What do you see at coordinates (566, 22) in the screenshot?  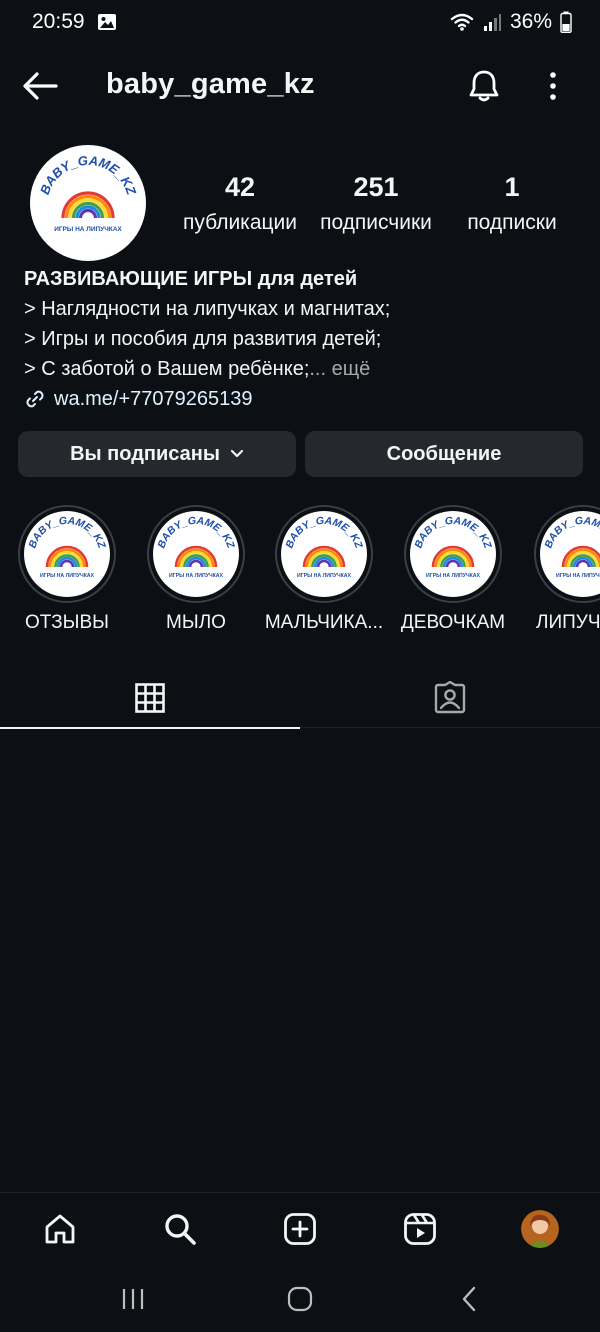 I see `battery-icon` at bounding box center [566, 22].